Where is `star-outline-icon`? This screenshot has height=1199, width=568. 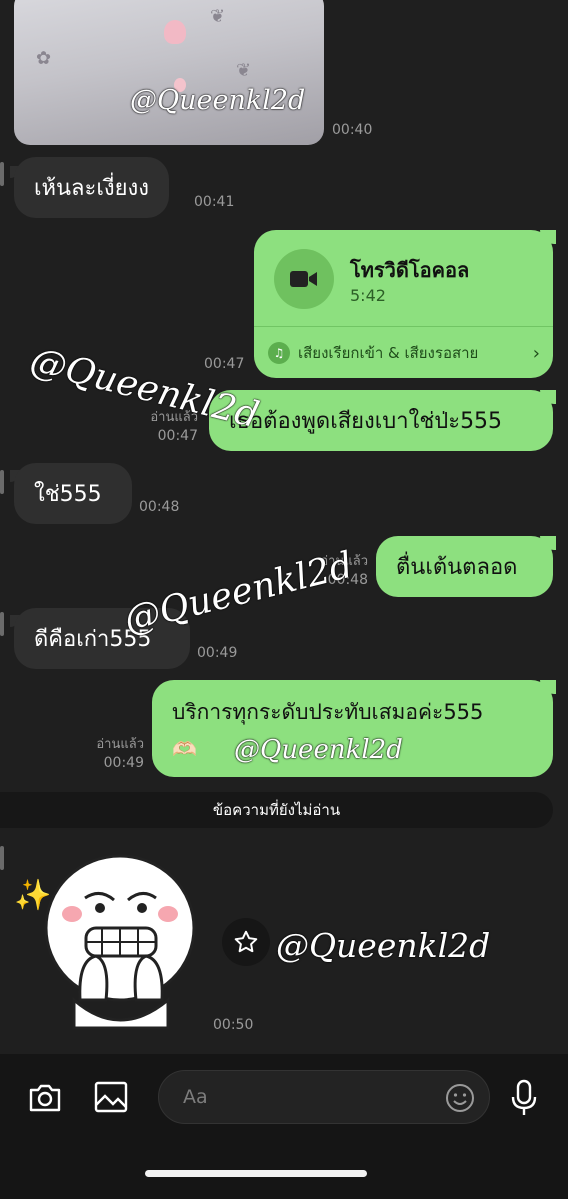
star-outline-icon is located at coordinates (246, 942).